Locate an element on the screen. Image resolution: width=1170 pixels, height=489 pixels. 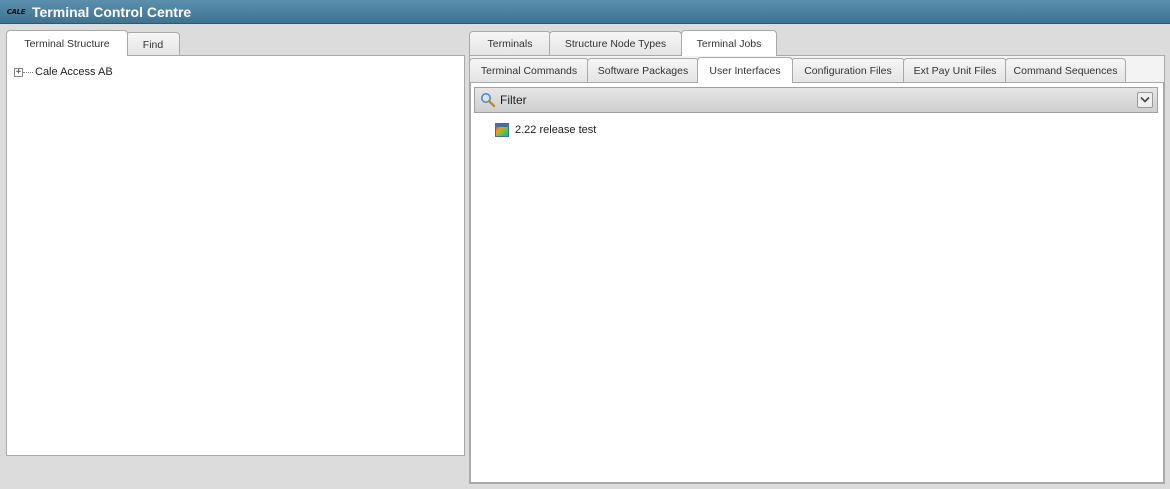
subtab-label: User Interfaces is located at coordinates (745, 70).